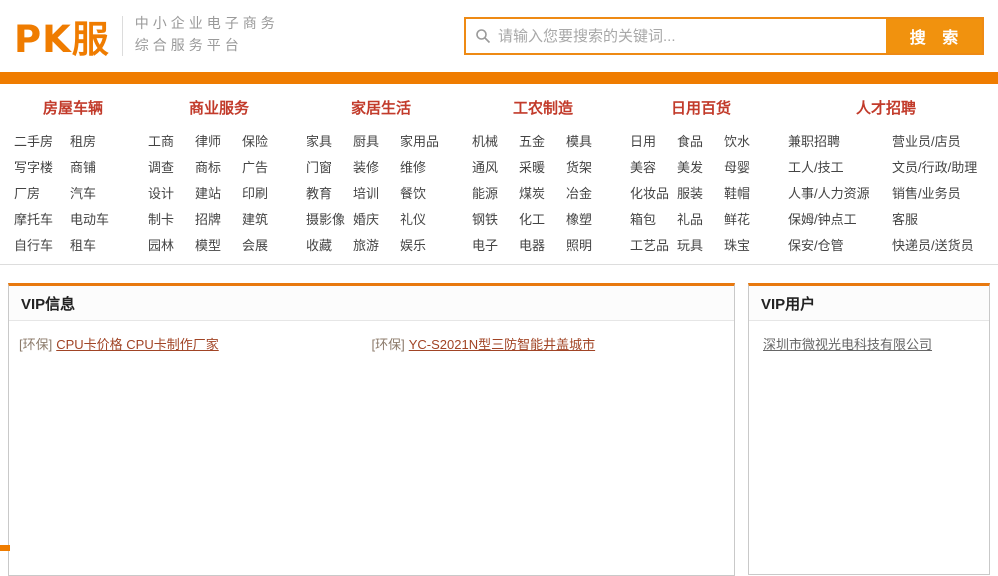 This screenshot has width=998, height=576. What do you see at coordinates (543, 107) in the screenshot?
I see `nav-group-title: 工农制造` at bounding box center [543, 107].